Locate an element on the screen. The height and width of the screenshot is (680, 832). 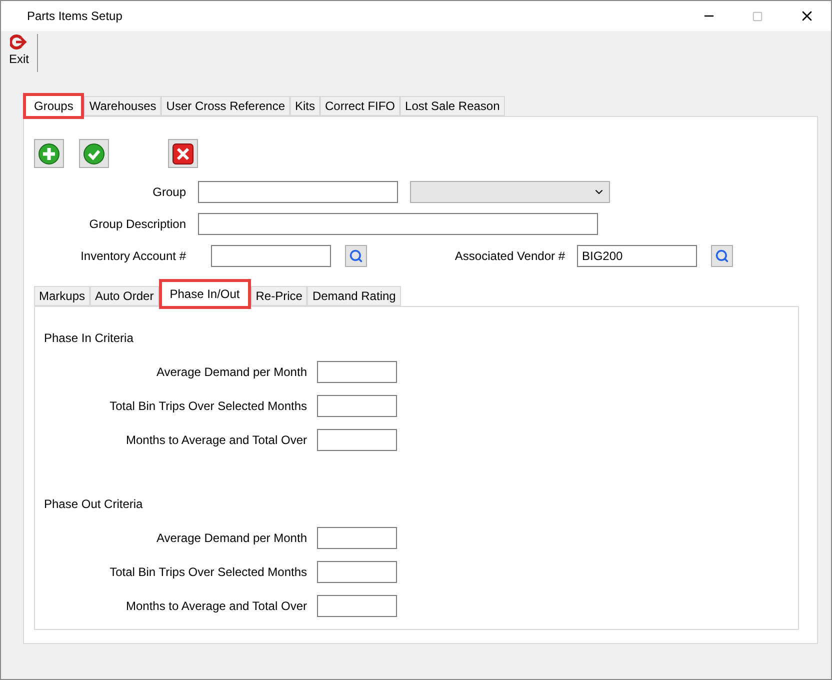
delete-button is located at coordinates (183, 153).